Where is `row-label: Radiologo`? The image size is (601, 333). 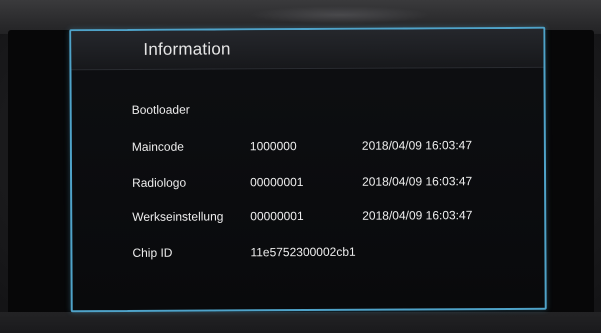
row-label: Radiologo is located at coordinates (159, 182).